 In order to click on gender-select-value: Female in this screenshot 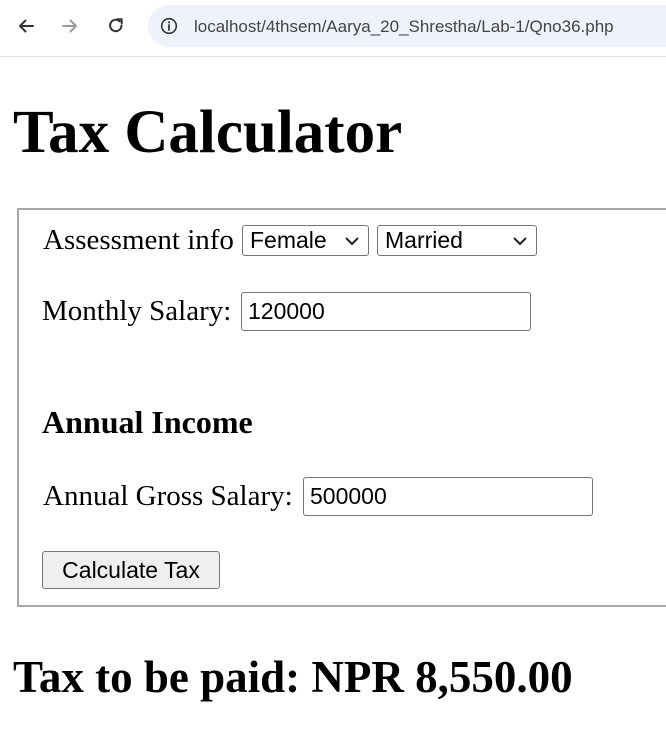, I will do `click(288, 240)`.